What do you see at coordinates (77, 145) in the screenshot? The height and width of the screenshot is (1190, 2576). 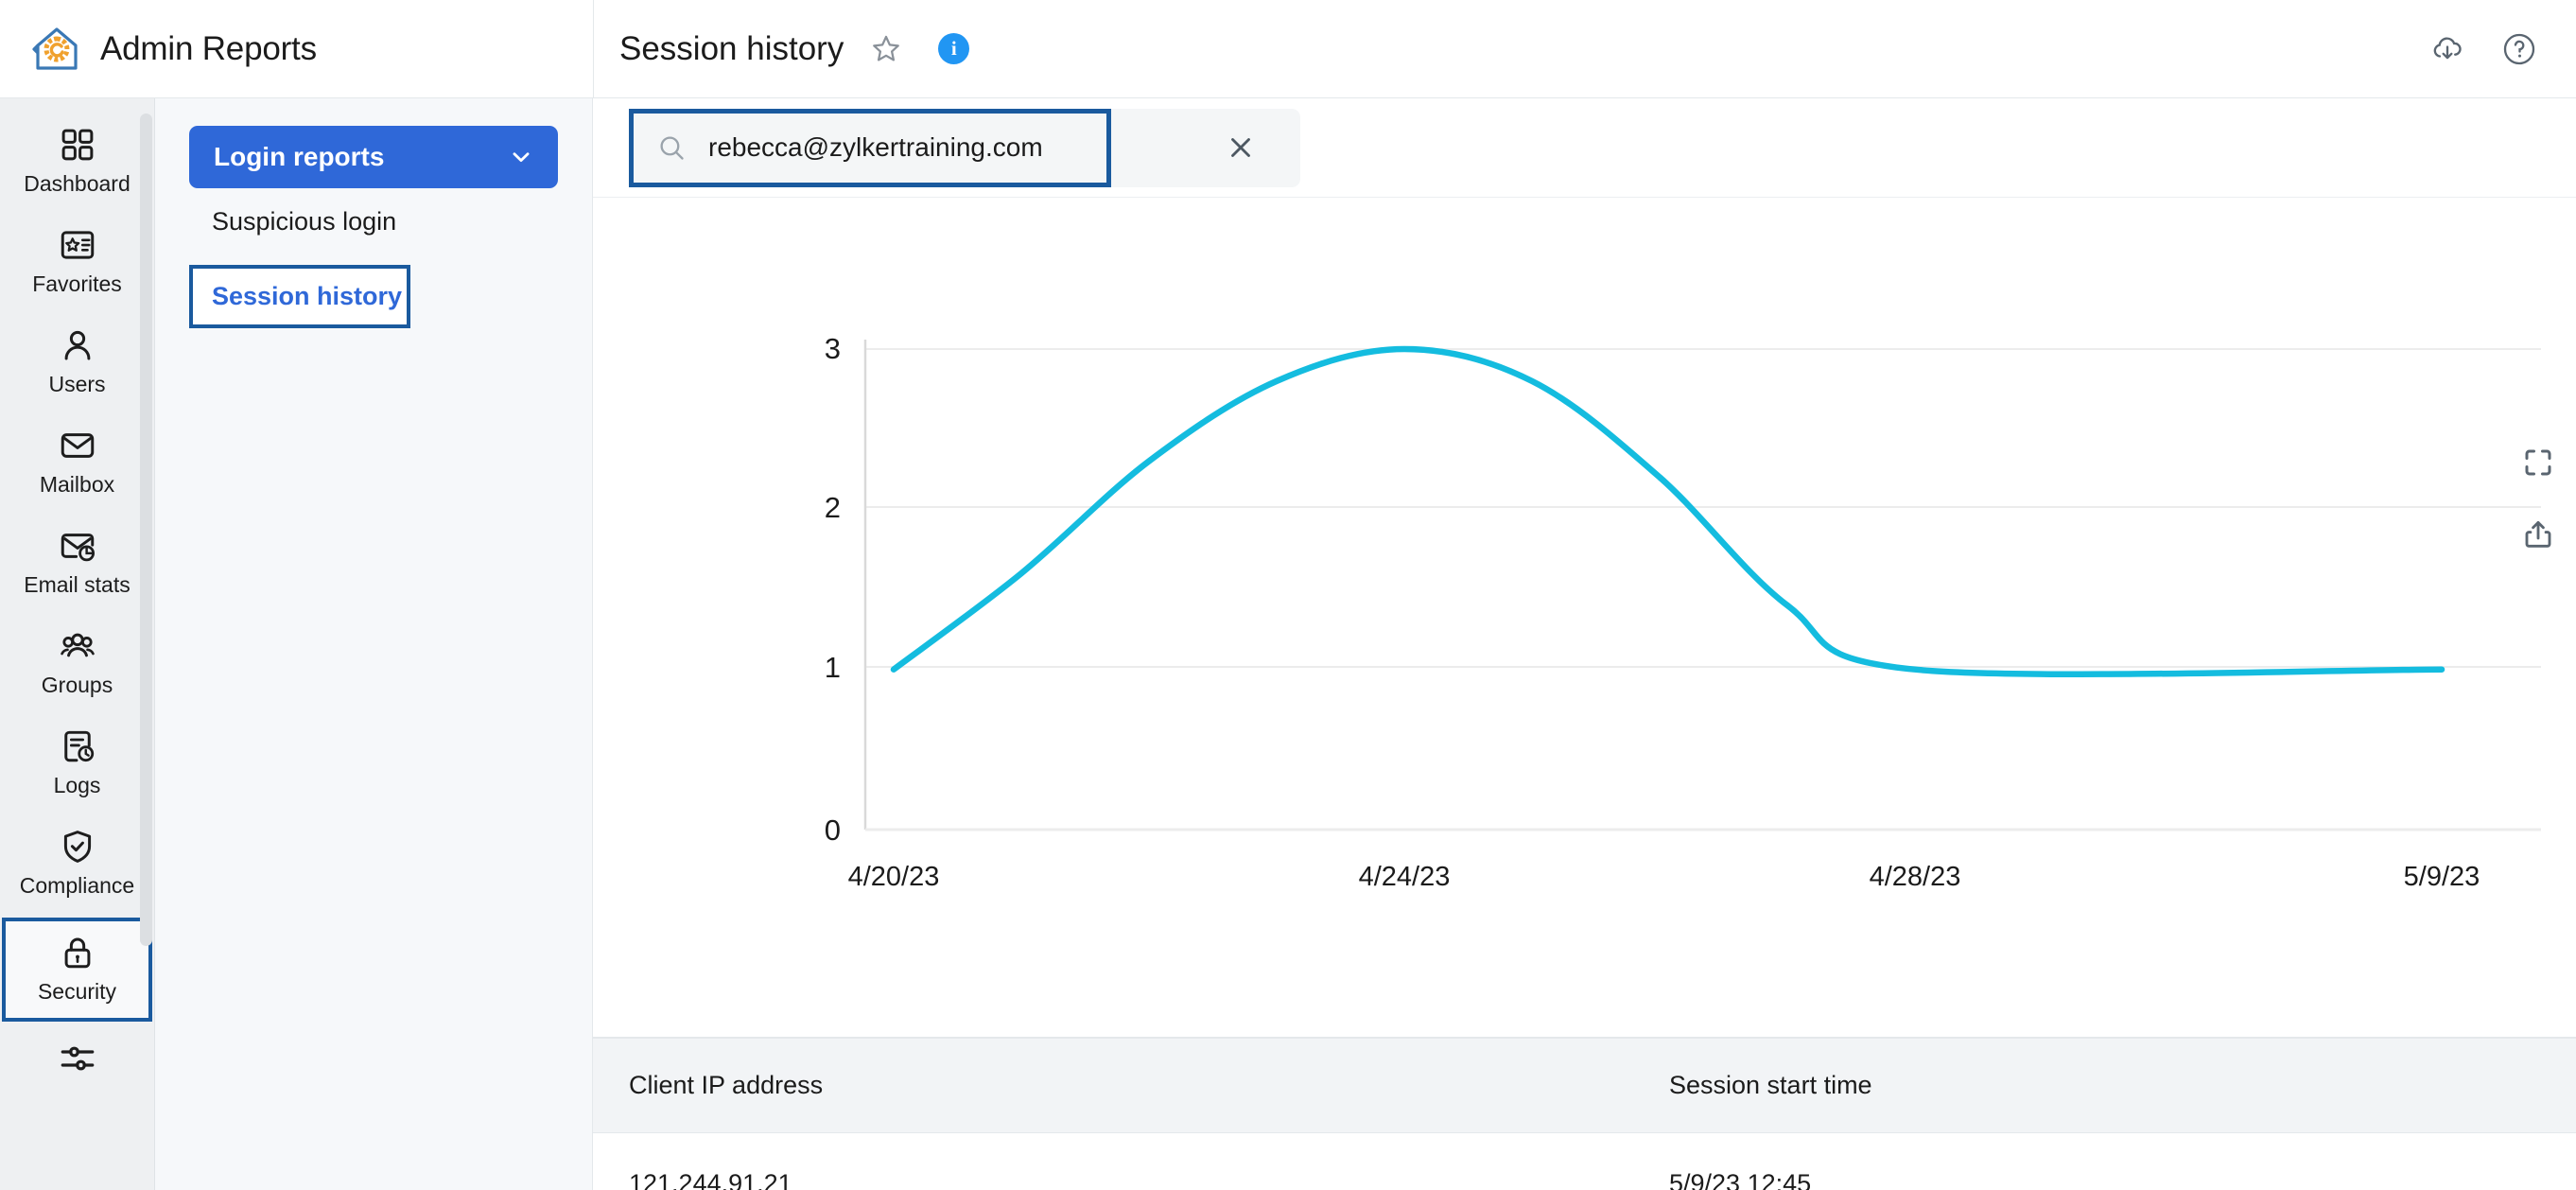 I see `grid-icon` at bounding box center [77, 145].